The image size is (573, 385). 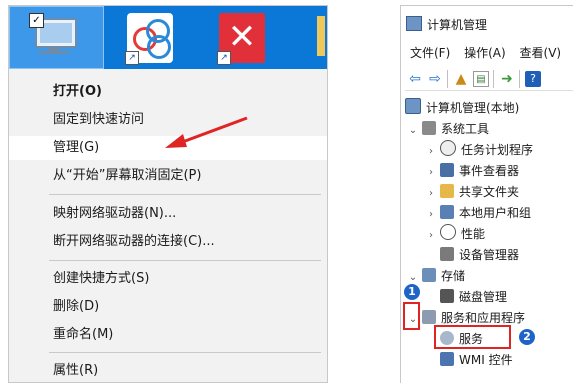 What do you see at coordinates (168, 371) in the screenshot?
I see `menu-properties: 属性(R)` at bounding box center [168, 371].